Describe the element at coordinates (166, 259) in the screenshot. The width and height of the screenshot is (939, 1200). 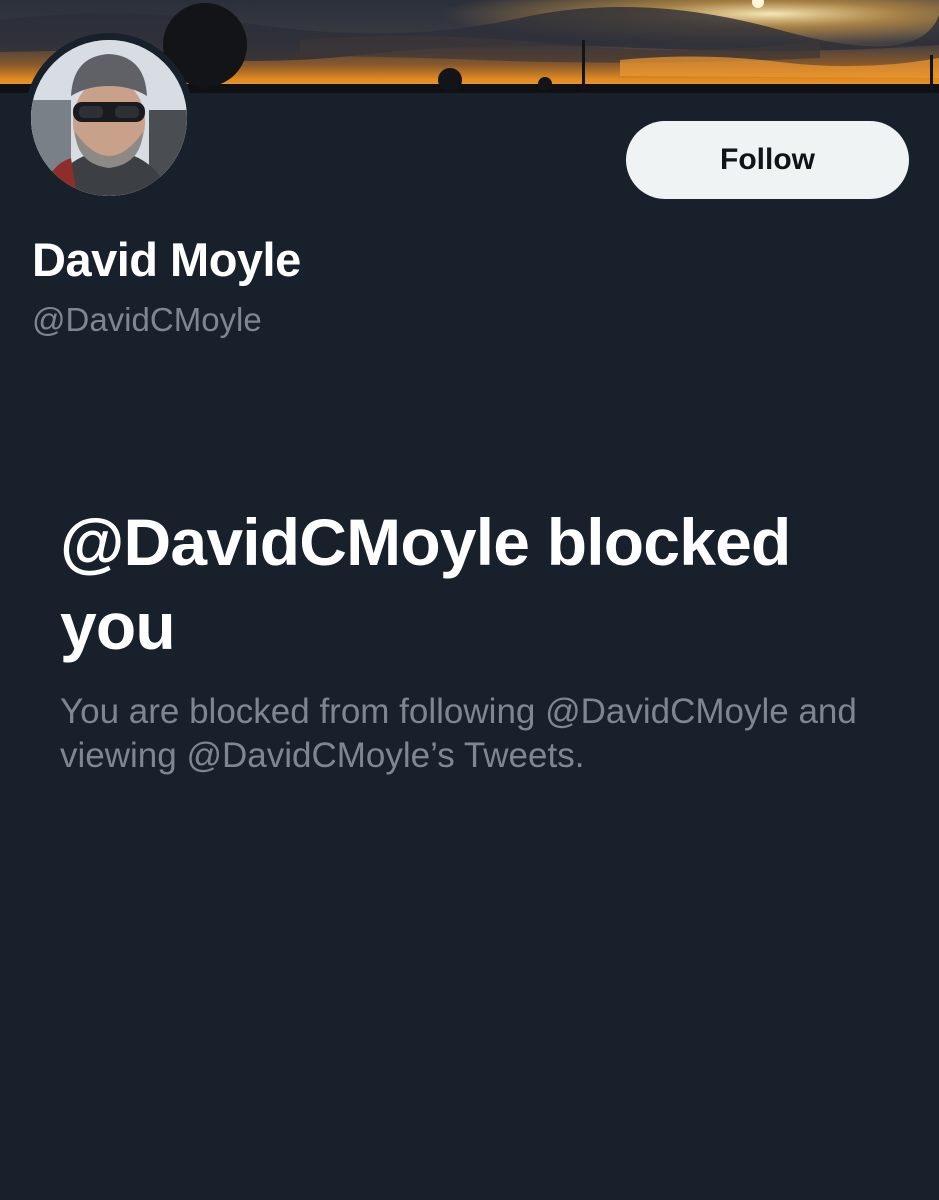
I see `display-name: David Moyle` at that location.